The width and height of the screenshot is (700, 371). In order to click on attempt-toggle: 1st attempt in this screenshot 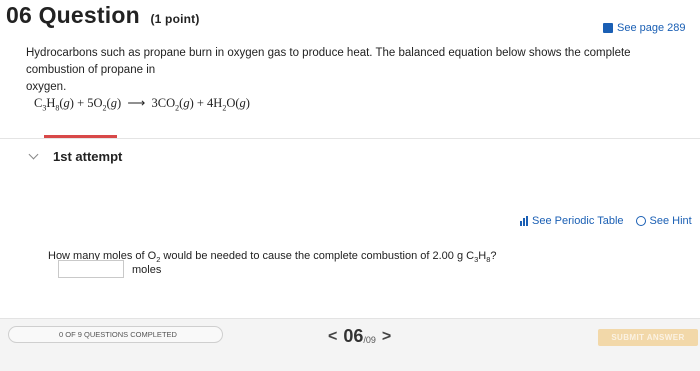, I will do `click(75, 156)`.